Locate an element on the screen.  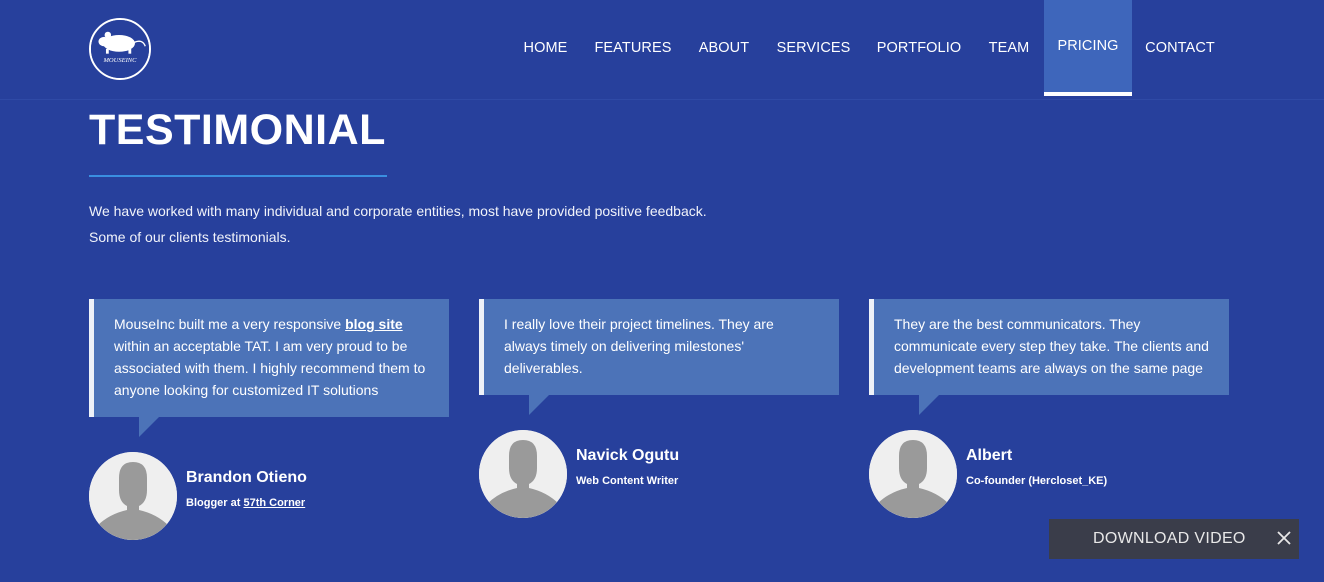
title-underline is located at coordinates (238, 176).